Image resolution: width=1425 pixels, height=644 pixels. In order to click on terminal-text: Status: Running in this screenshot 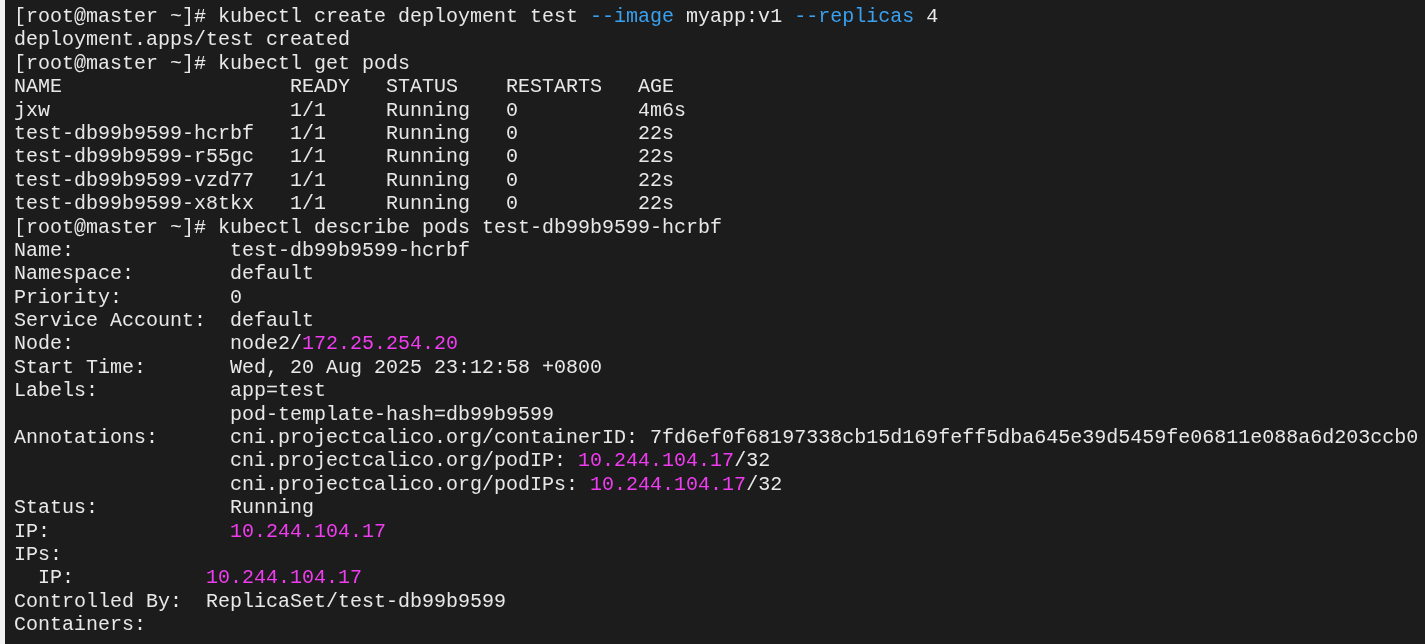, I will do `click(164, 508)`.